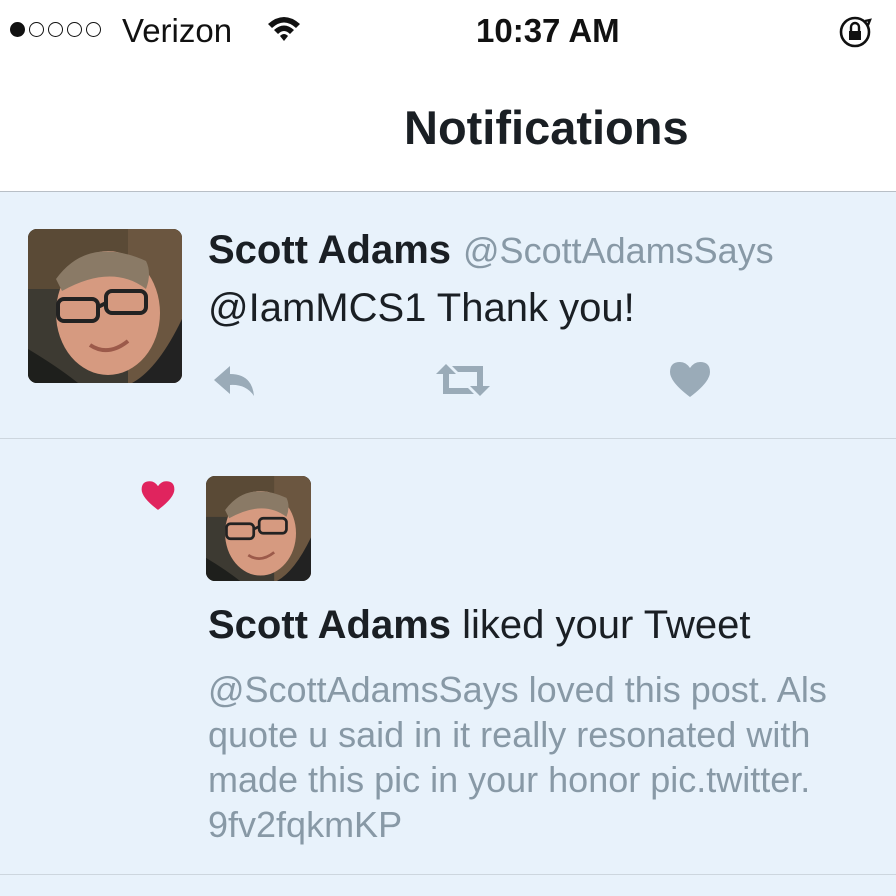  Describe the element at coordinates (177, 30) in the screenshot. I see `carrier-name: Verizon` at that location.